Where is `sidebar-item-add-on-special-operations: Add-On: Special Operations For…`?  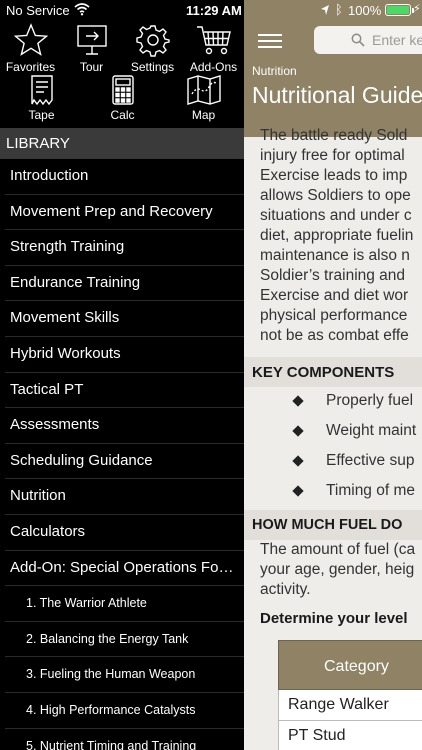 sidebar-item-add-on-special-operations: Add-On: Special Operations For… is located at coordinates (124, 569).